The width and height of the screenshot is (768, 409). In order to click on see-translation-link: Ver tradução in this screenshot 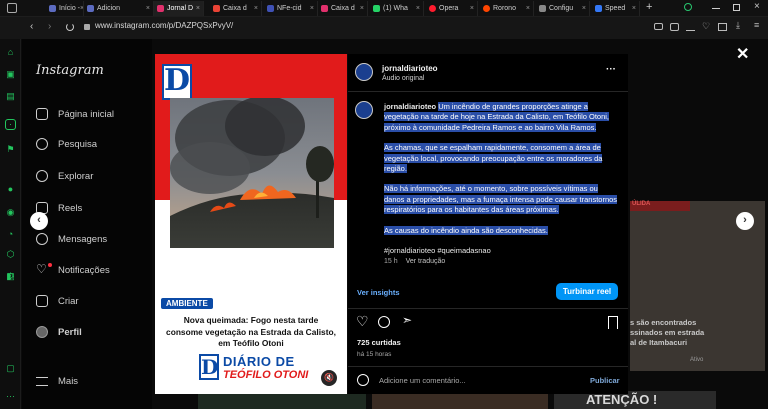, I will do `click(426, 261)`.